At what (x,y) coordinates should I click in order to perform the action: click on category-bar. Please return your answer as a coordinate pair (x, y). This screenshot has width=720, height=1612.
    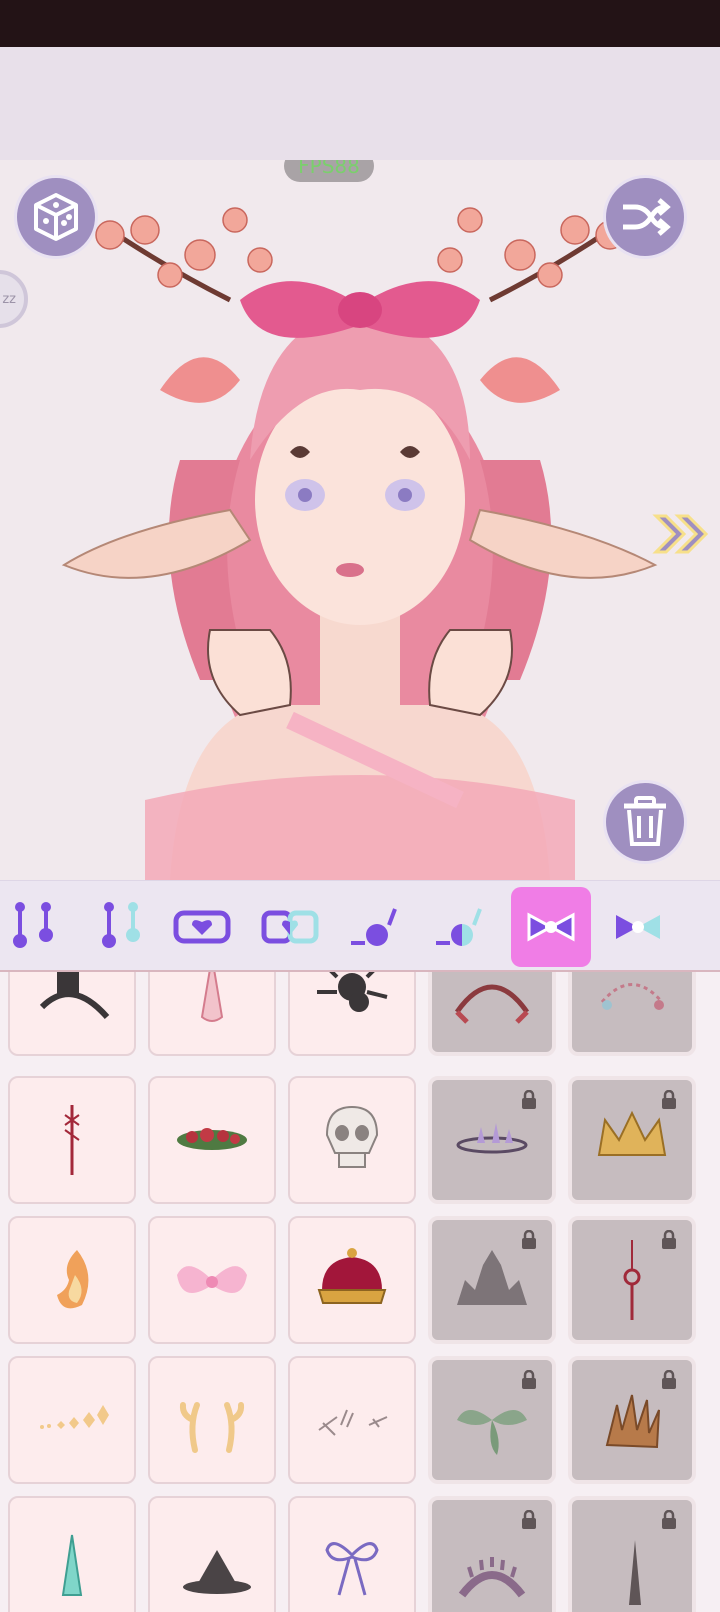
    Looking at the image, I should click on (360, 926).